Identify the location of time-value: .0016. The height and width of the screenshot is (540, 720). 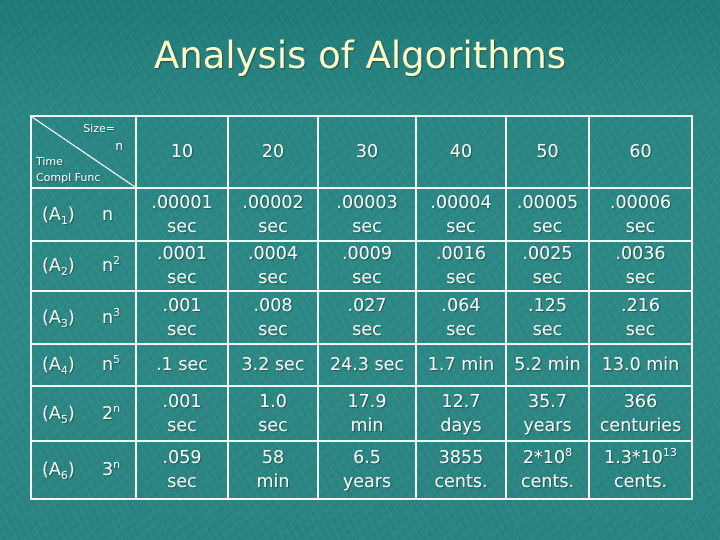
(461, 254).